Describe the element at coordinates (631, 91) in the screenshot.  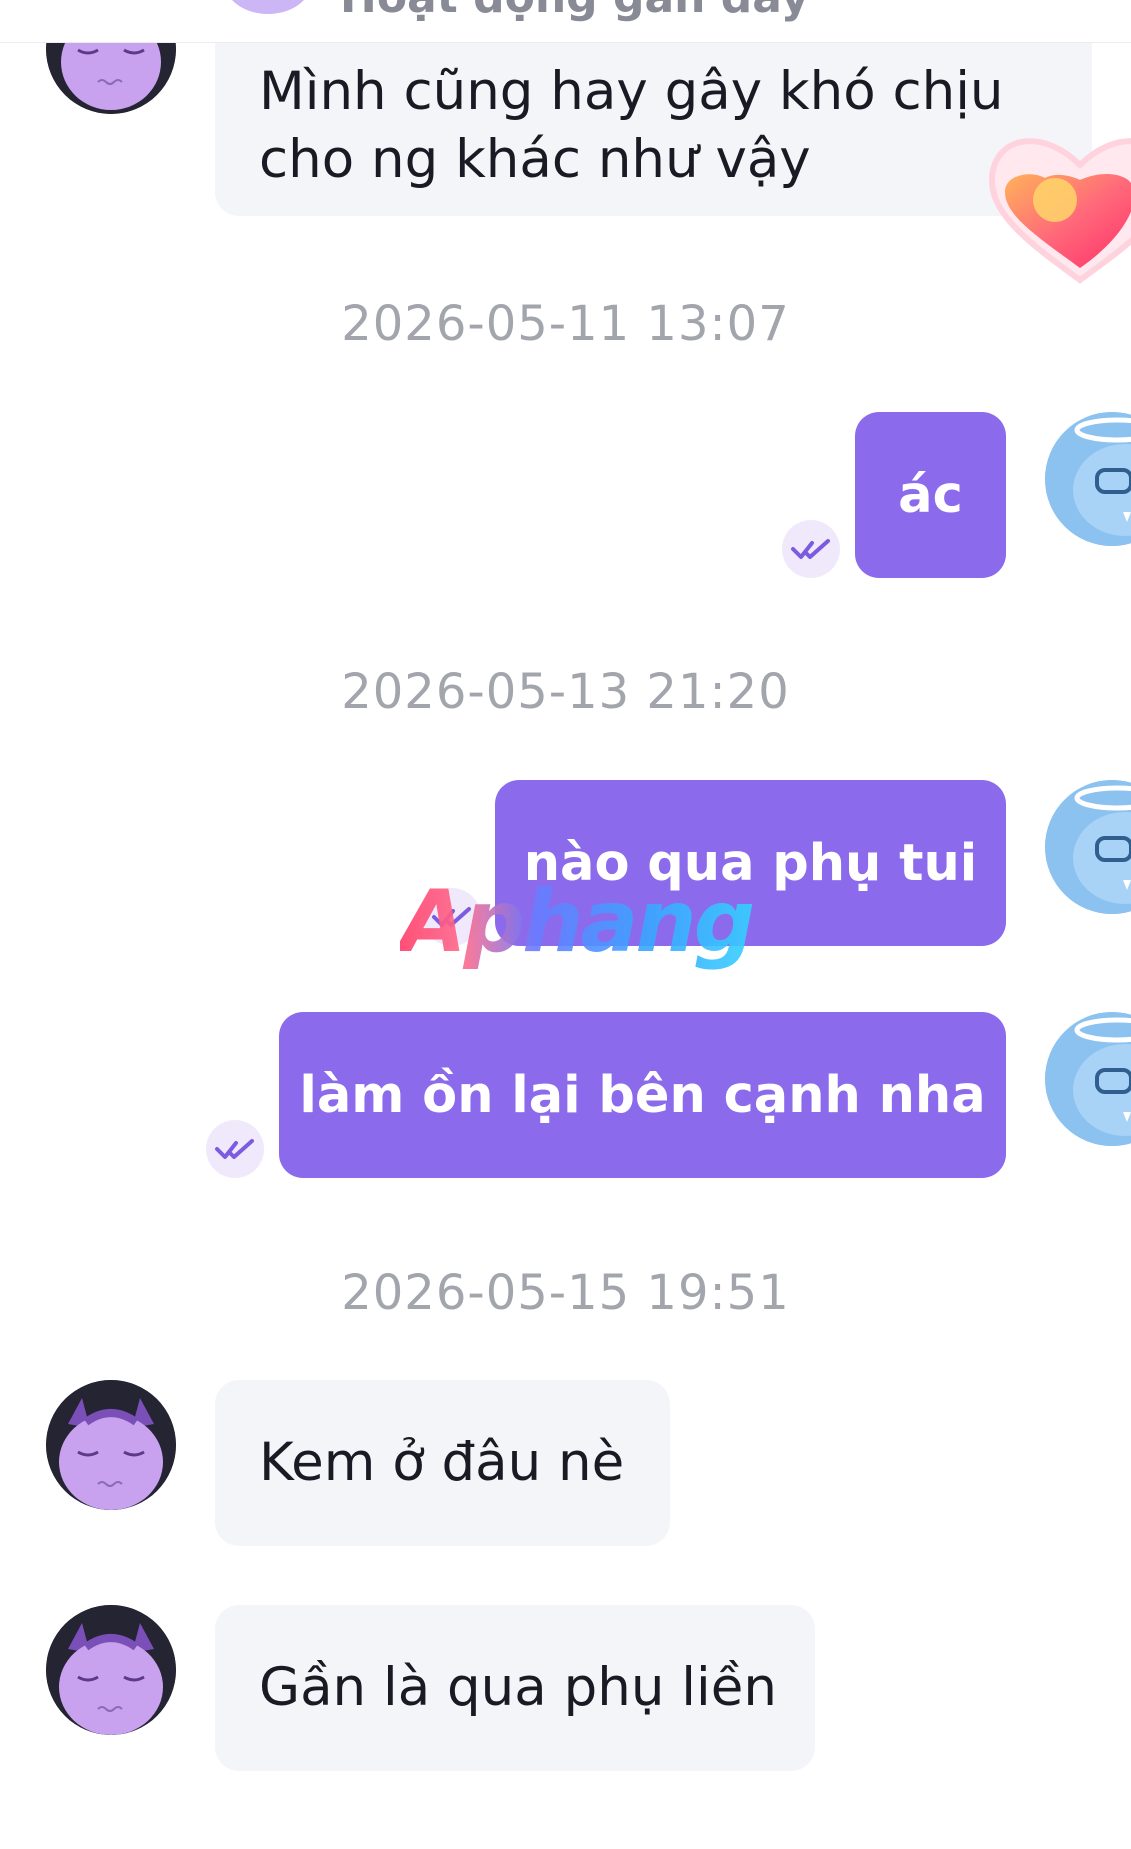
I see `message-text-line: Mình cũng hay gây khó chịu` at that location.